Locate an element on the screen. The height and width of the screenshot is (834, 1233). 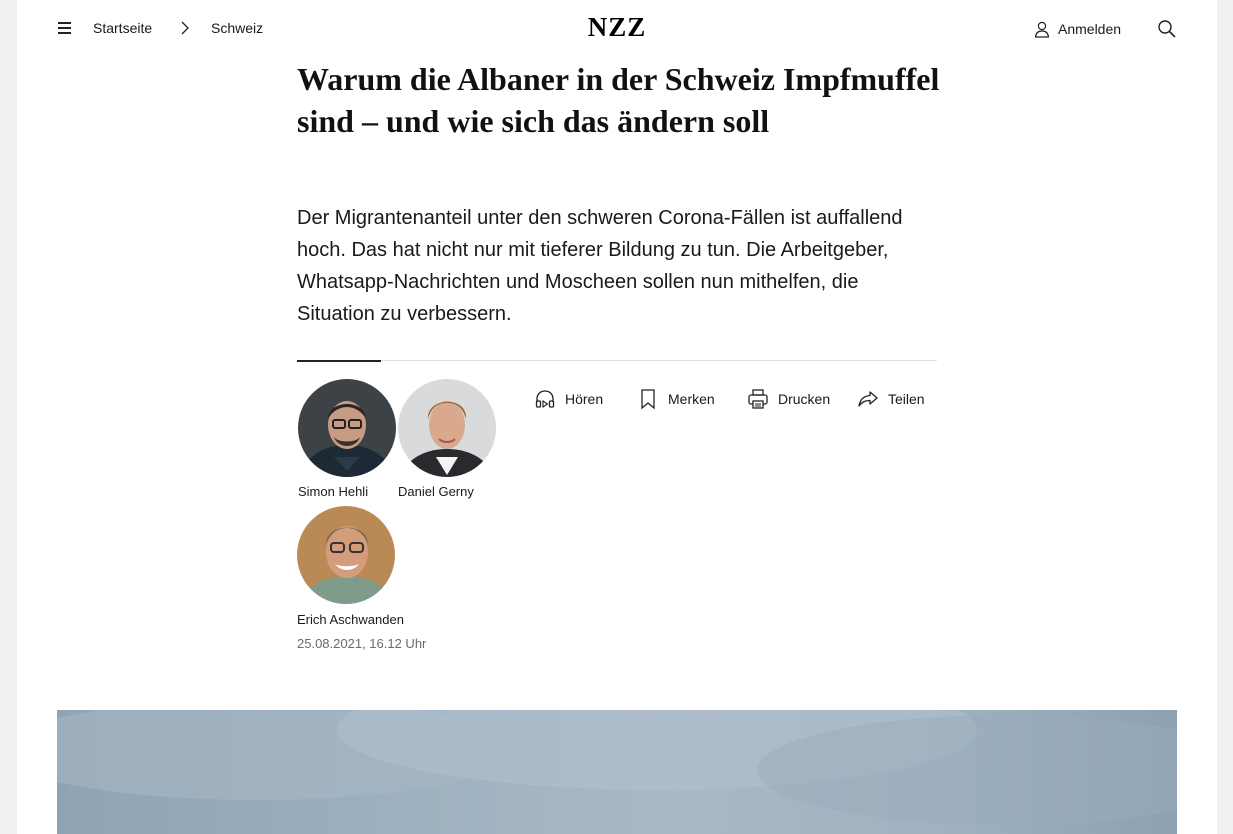
printer-icon is located at coordinates (758, 399).